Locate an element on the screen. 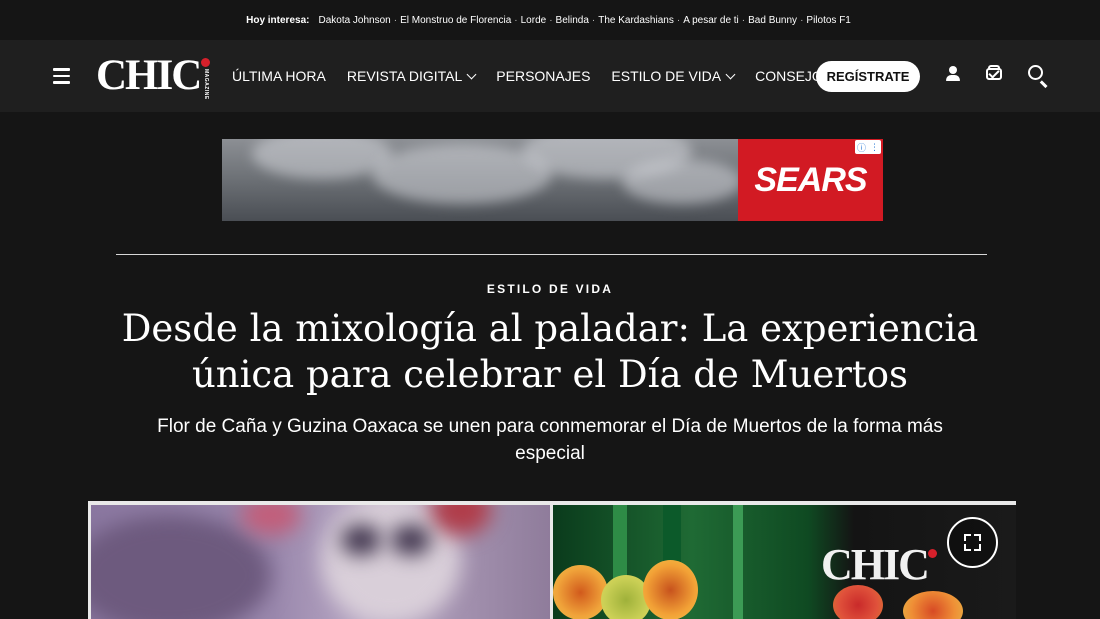 This screenshot has height=619, width=1100. site-logo: CHIC MAGAZINE is located at coordinates (153, 76).